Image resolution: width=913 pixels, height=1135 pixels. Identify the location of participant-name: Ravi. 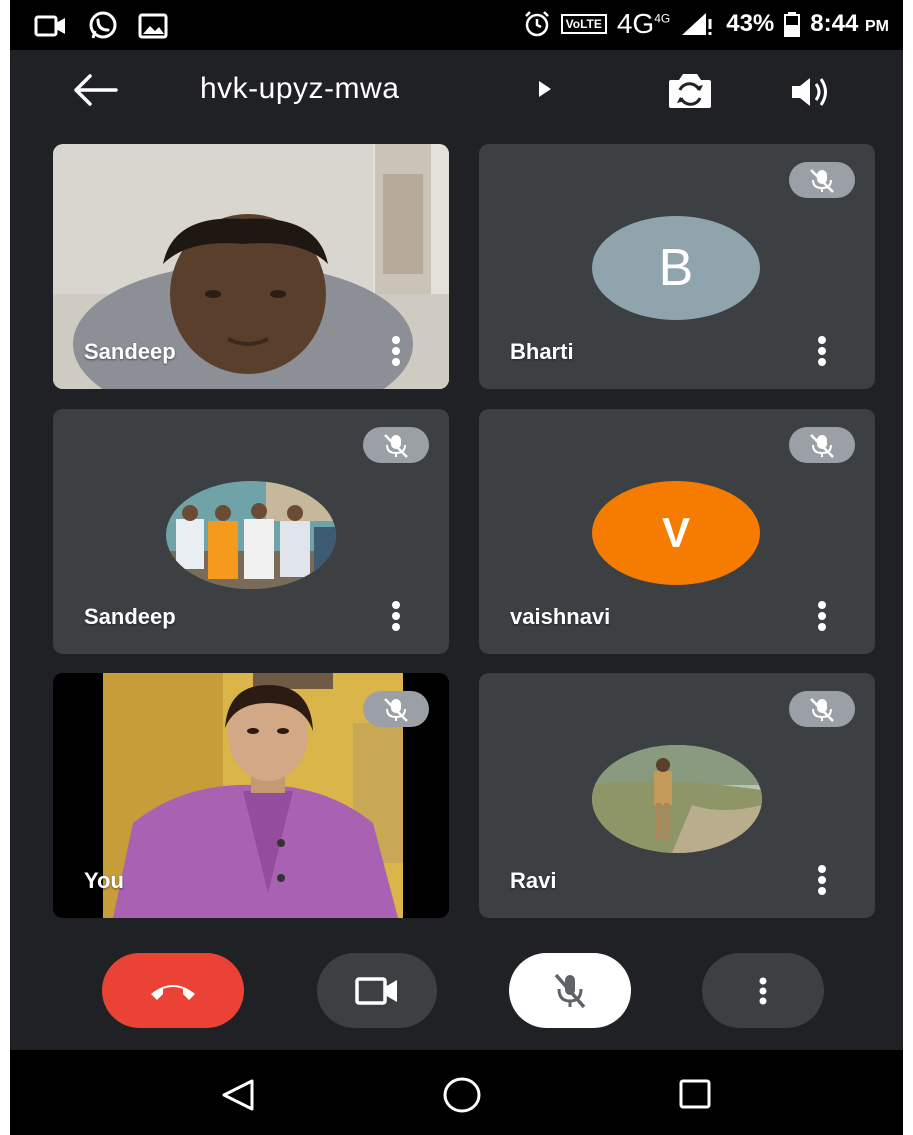
(533, 880).